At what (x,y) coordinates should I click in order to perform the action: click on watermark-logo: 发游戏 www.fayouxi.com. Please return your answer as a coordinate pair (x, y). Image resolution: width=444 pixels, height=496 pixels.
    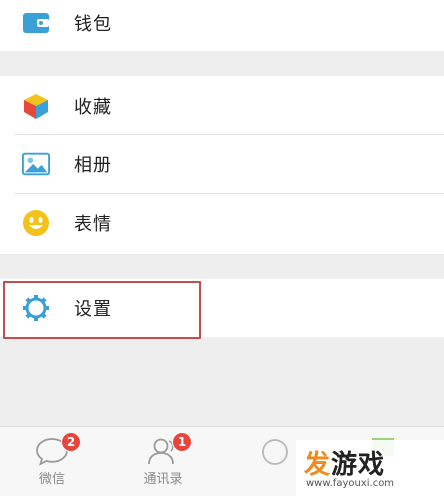
    Looking at the image, I should click on (370, 468).